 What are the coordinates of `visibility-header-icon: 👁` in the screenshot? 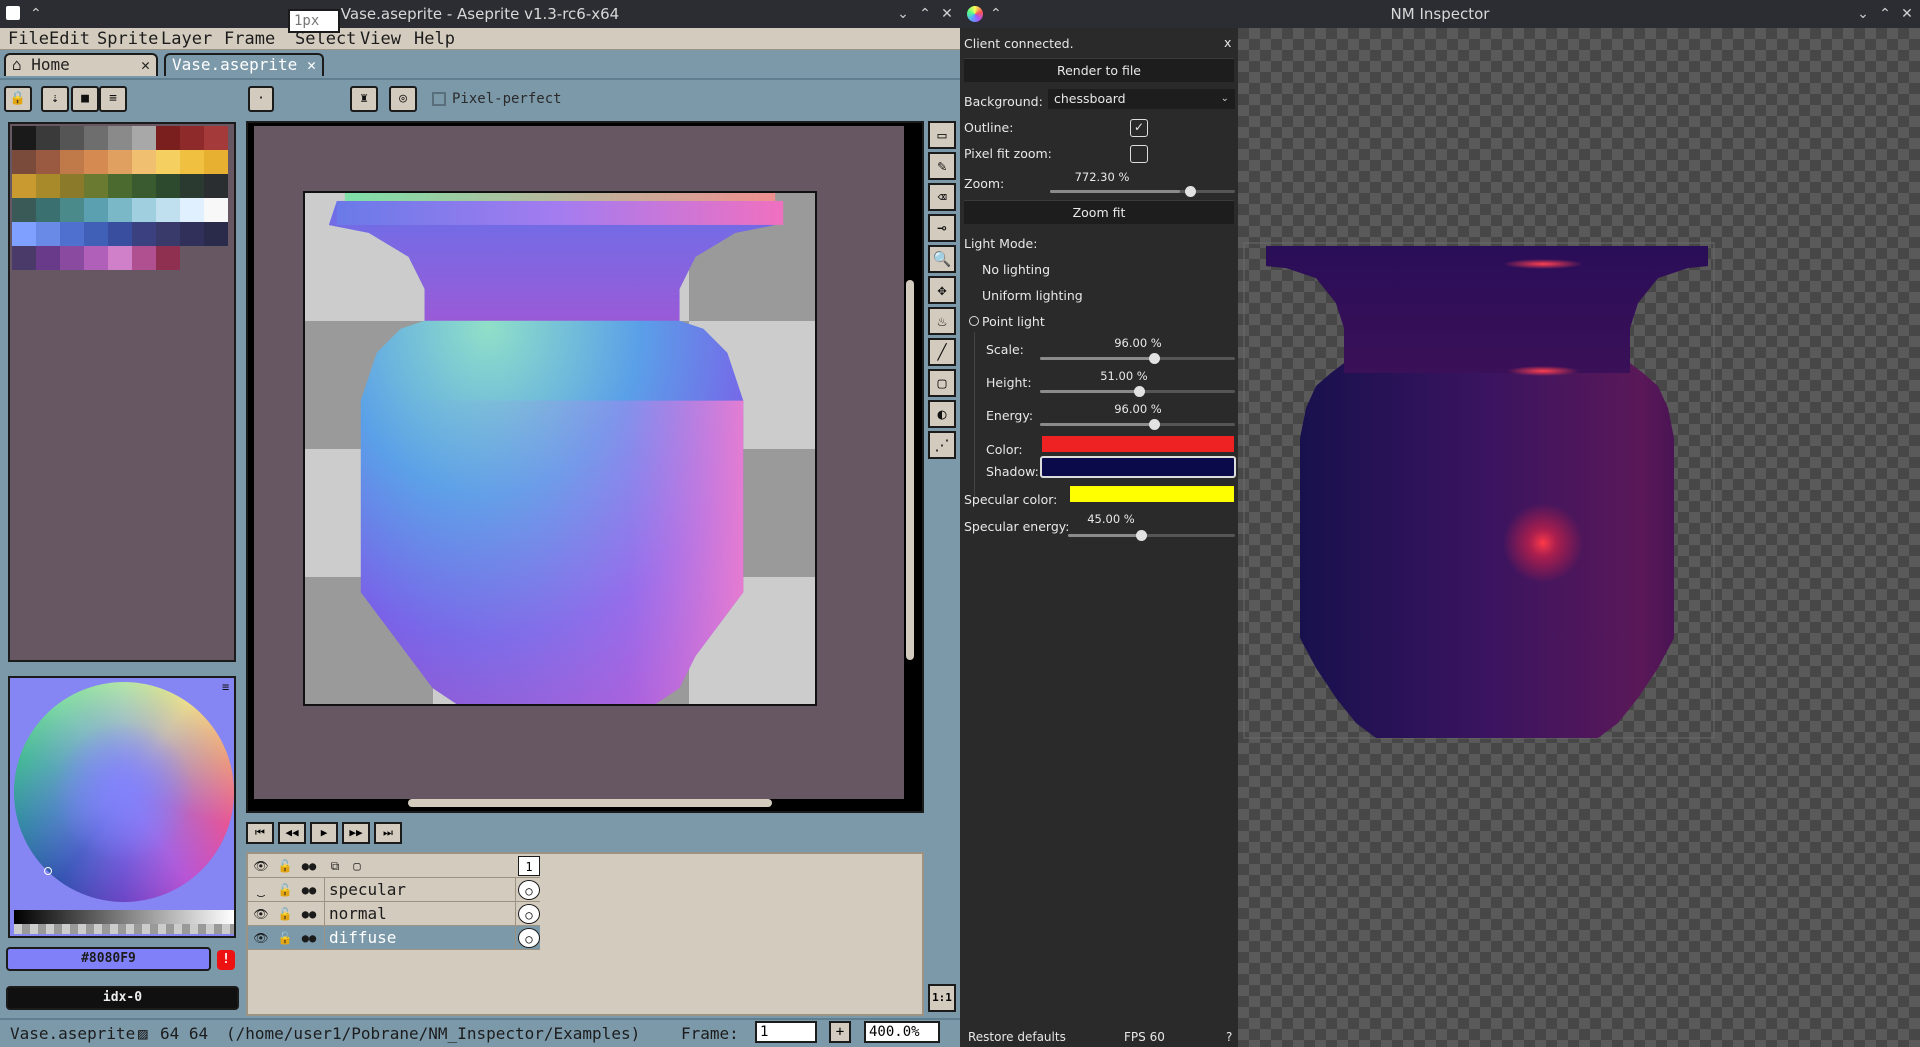 It's located at (261, 866).